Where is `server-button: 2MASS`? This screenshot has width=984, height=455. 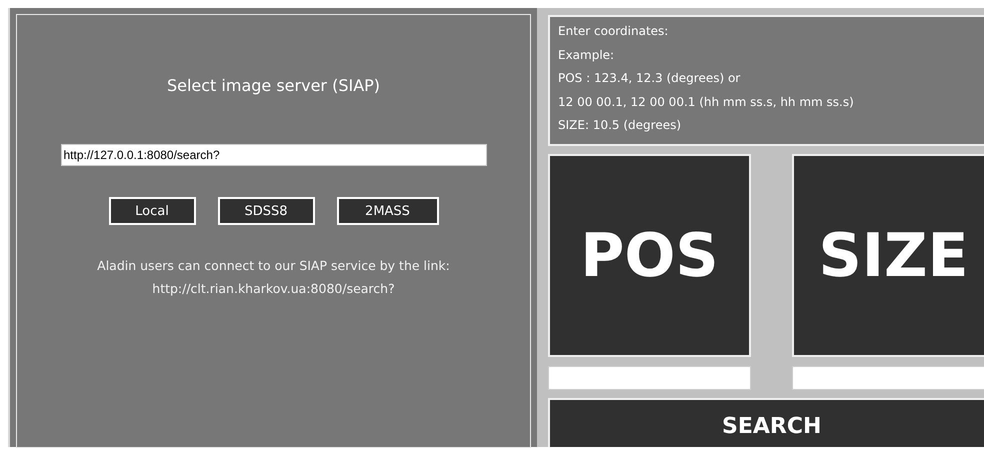 server-button: 2MASS is located at coordinates (387, 211).